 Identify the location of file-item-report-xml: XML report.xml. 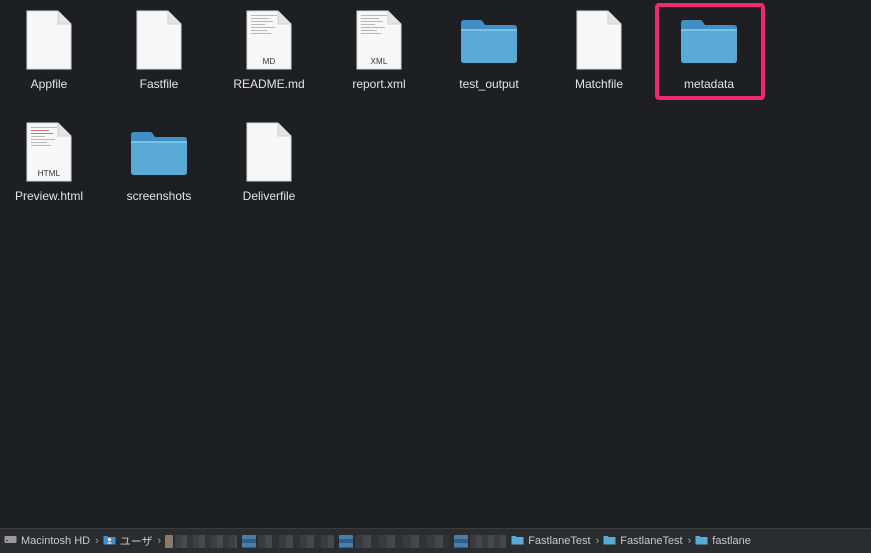
(379, 54).